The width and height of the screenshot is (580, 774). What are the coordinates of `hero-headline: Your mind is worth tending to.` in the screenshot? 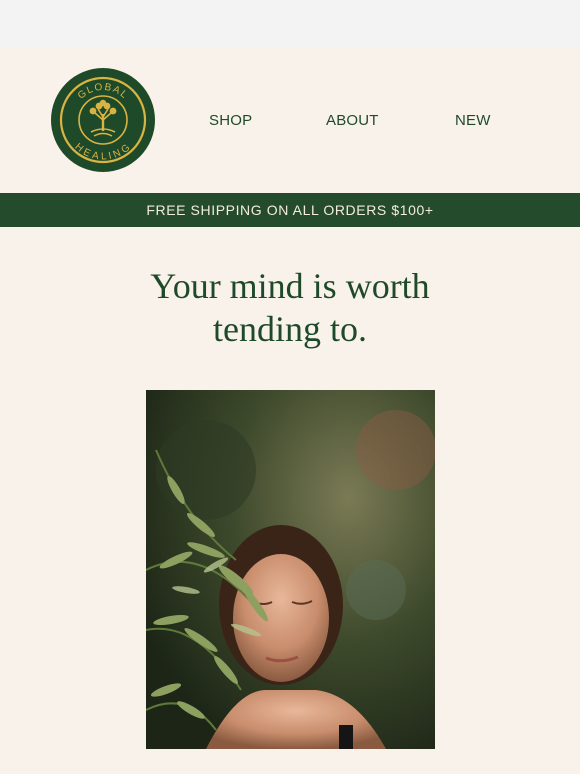 It's located at (290, 308).